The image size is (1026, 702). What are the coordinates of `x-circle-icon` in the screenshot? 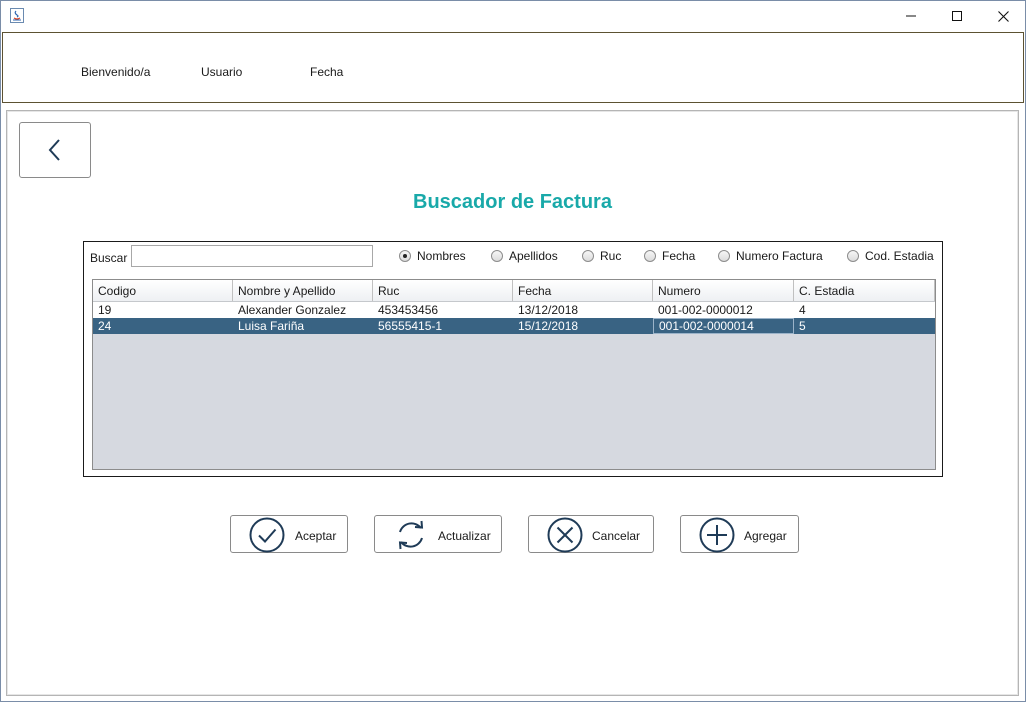 It's located at (565, 535).